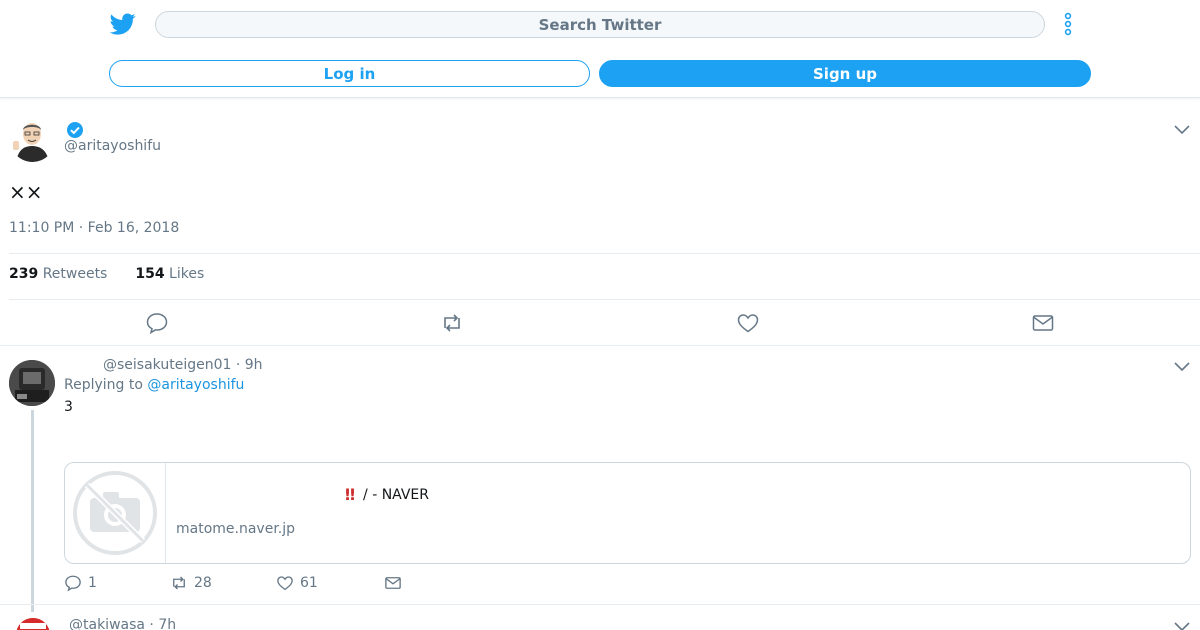  What do you see at coordinates (183, 365) in the screenshot?
I see `reply-author-handle: @seisakuteigen01 · 9h` at bounding box center [183, 365].